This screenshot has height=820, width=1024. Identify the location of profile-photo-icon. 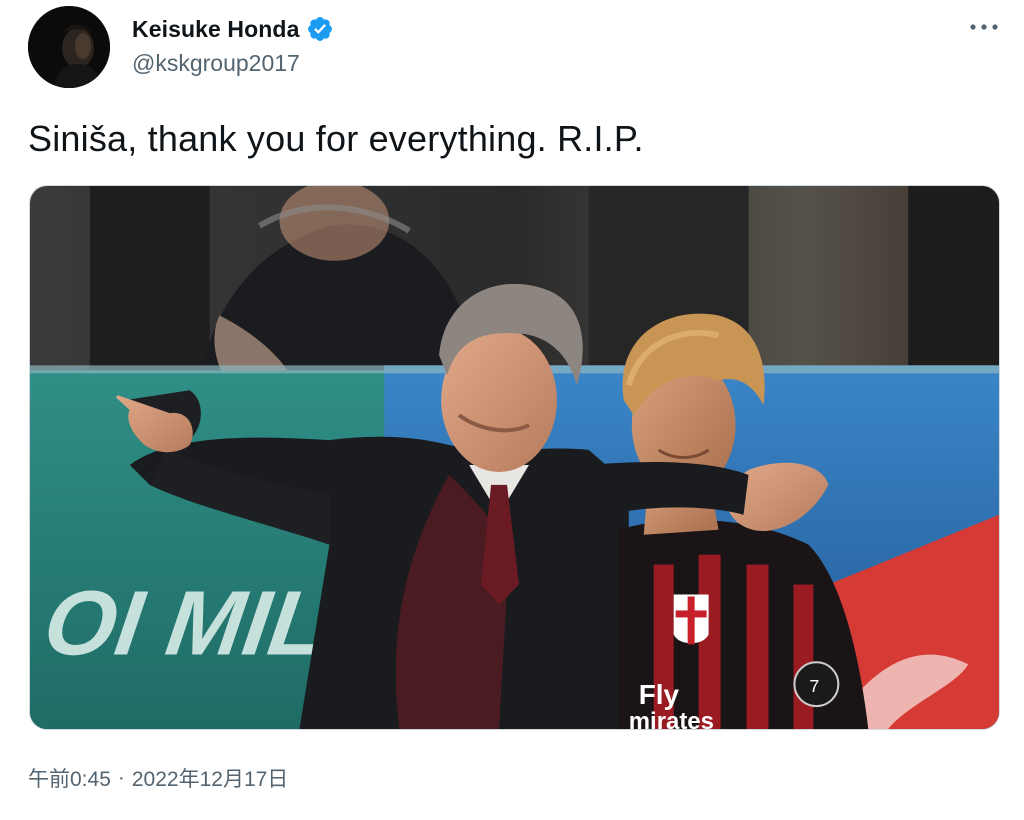
(69, 47).